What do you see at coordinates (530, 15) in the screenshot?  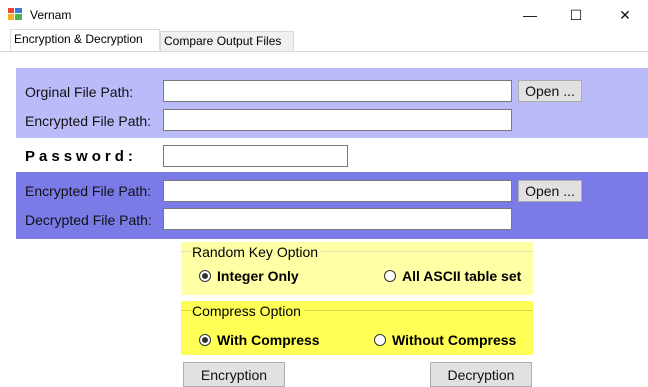 I see `minimize-button: —` at bounding box center [530, 15].